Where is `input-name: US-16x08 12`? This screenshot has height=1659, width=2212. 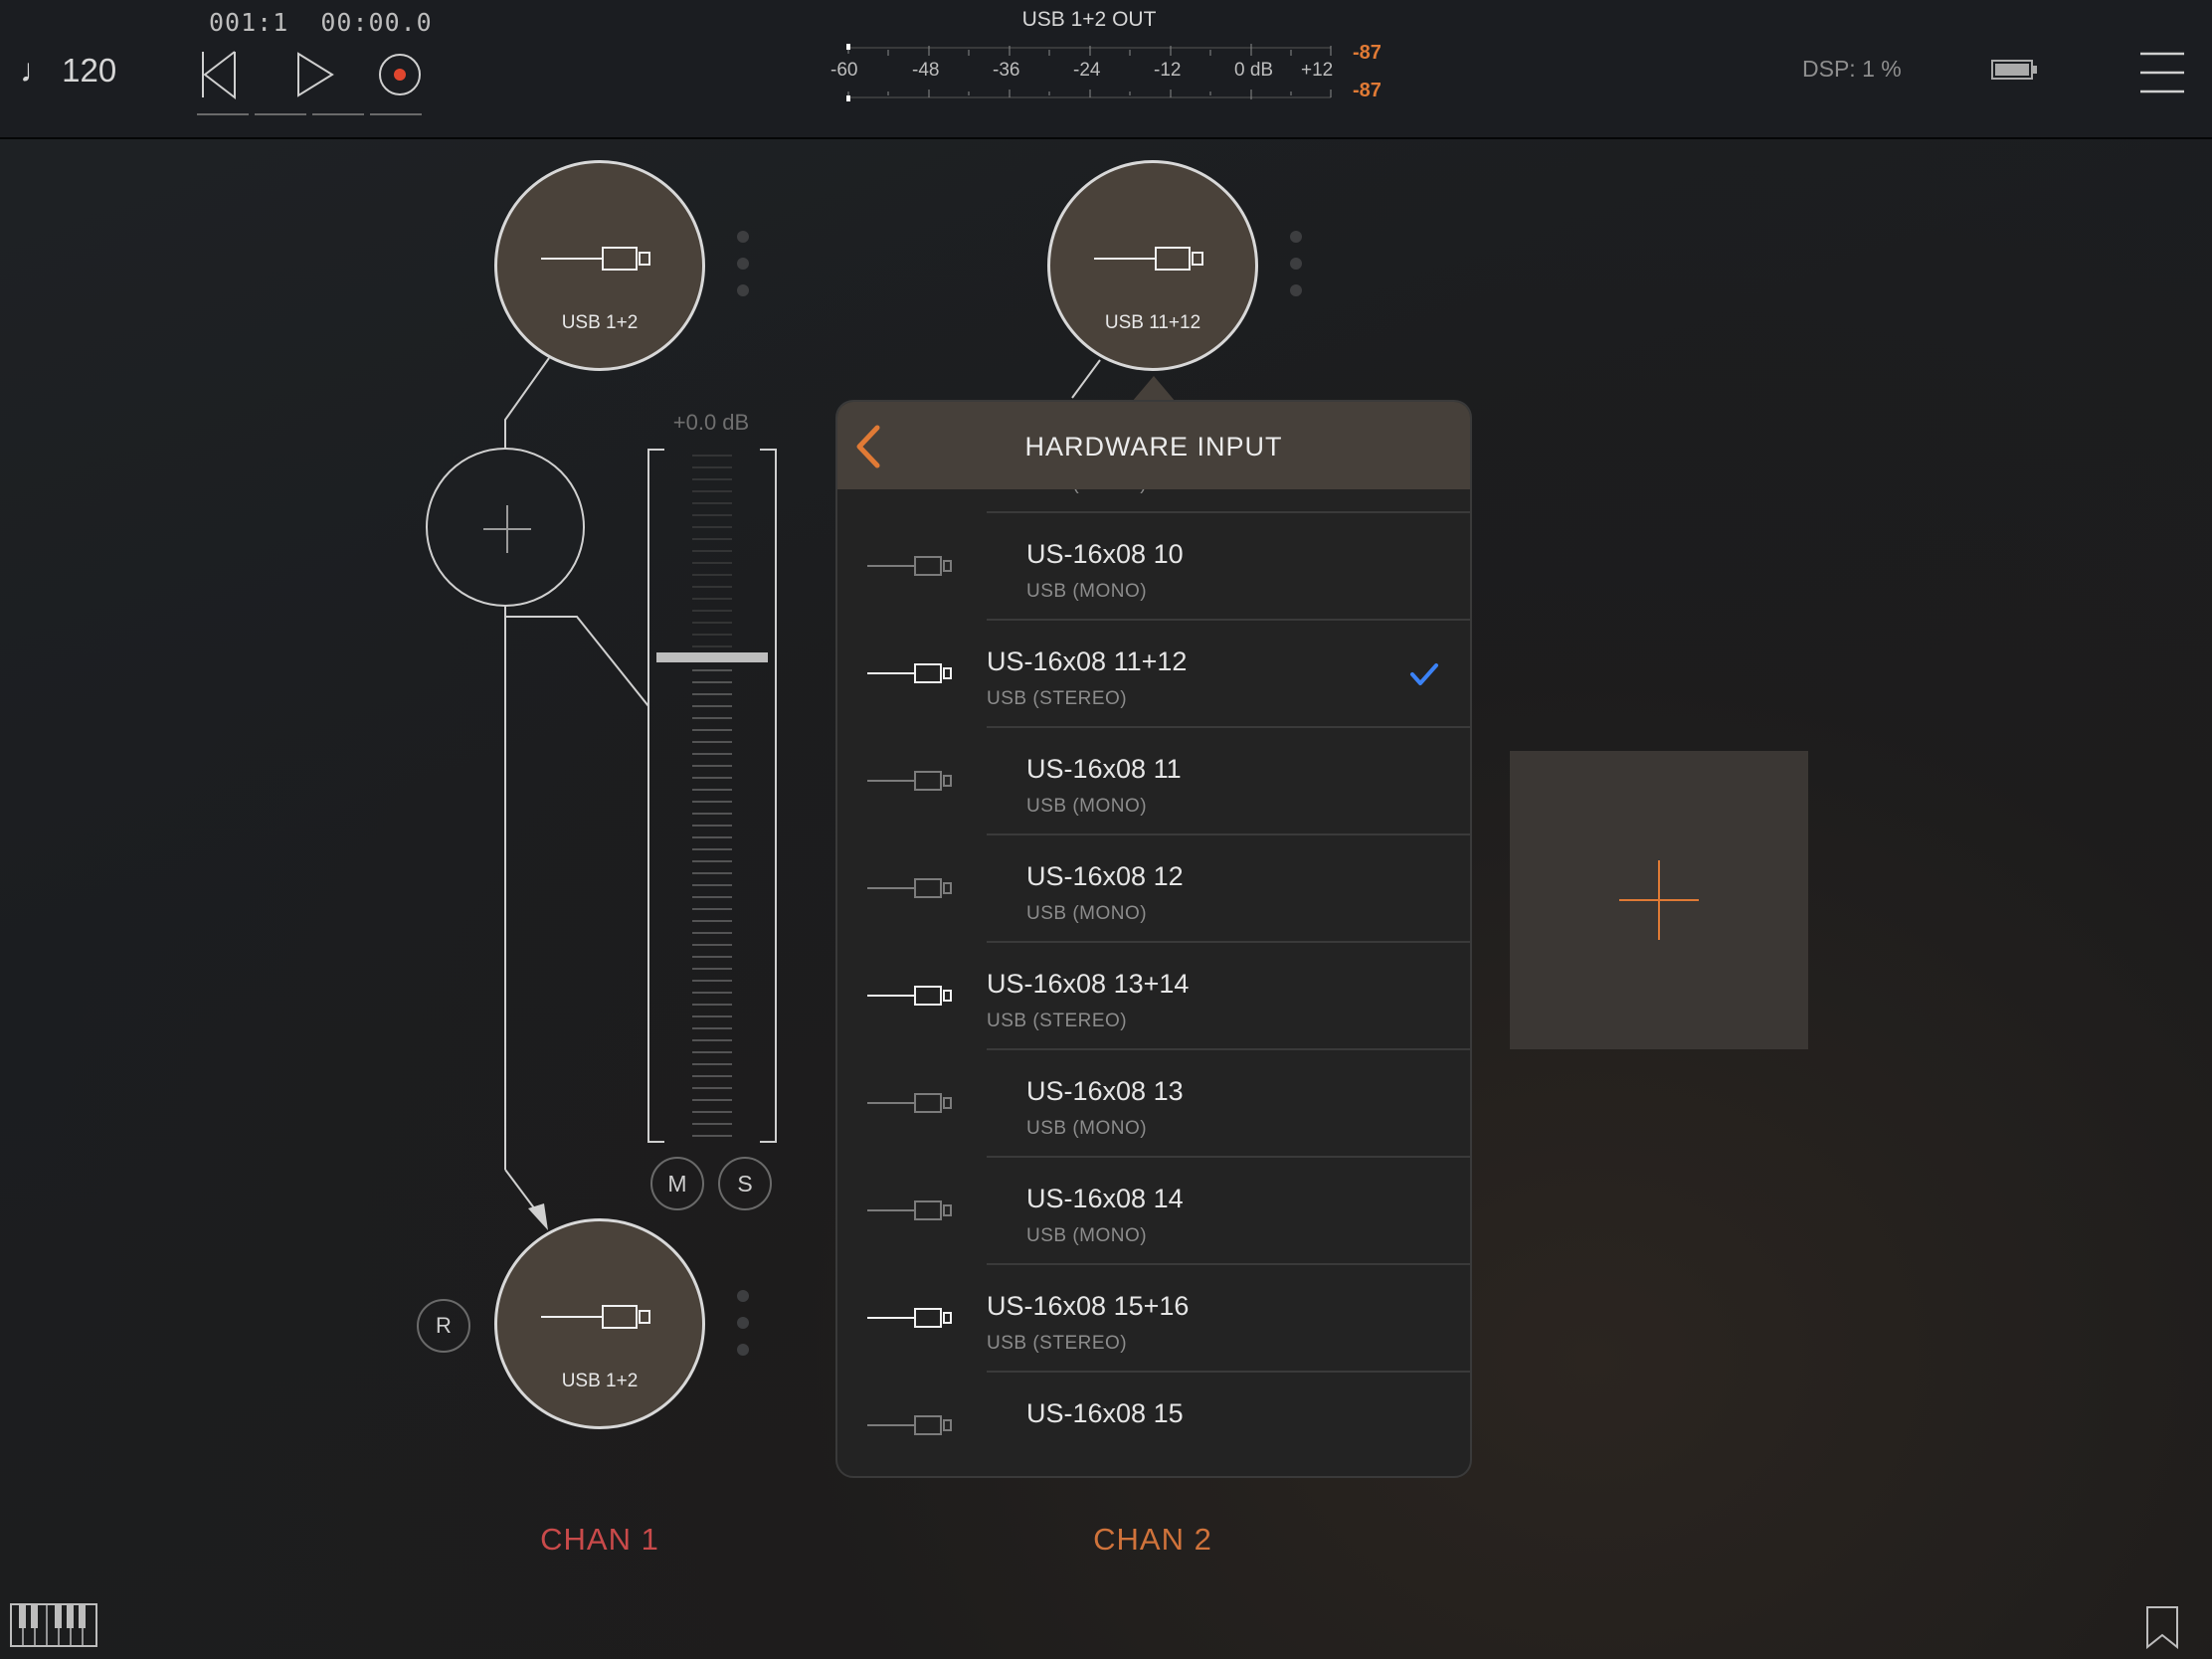 input-name: US-16x08 12 is located at coordinates (1105, 876).